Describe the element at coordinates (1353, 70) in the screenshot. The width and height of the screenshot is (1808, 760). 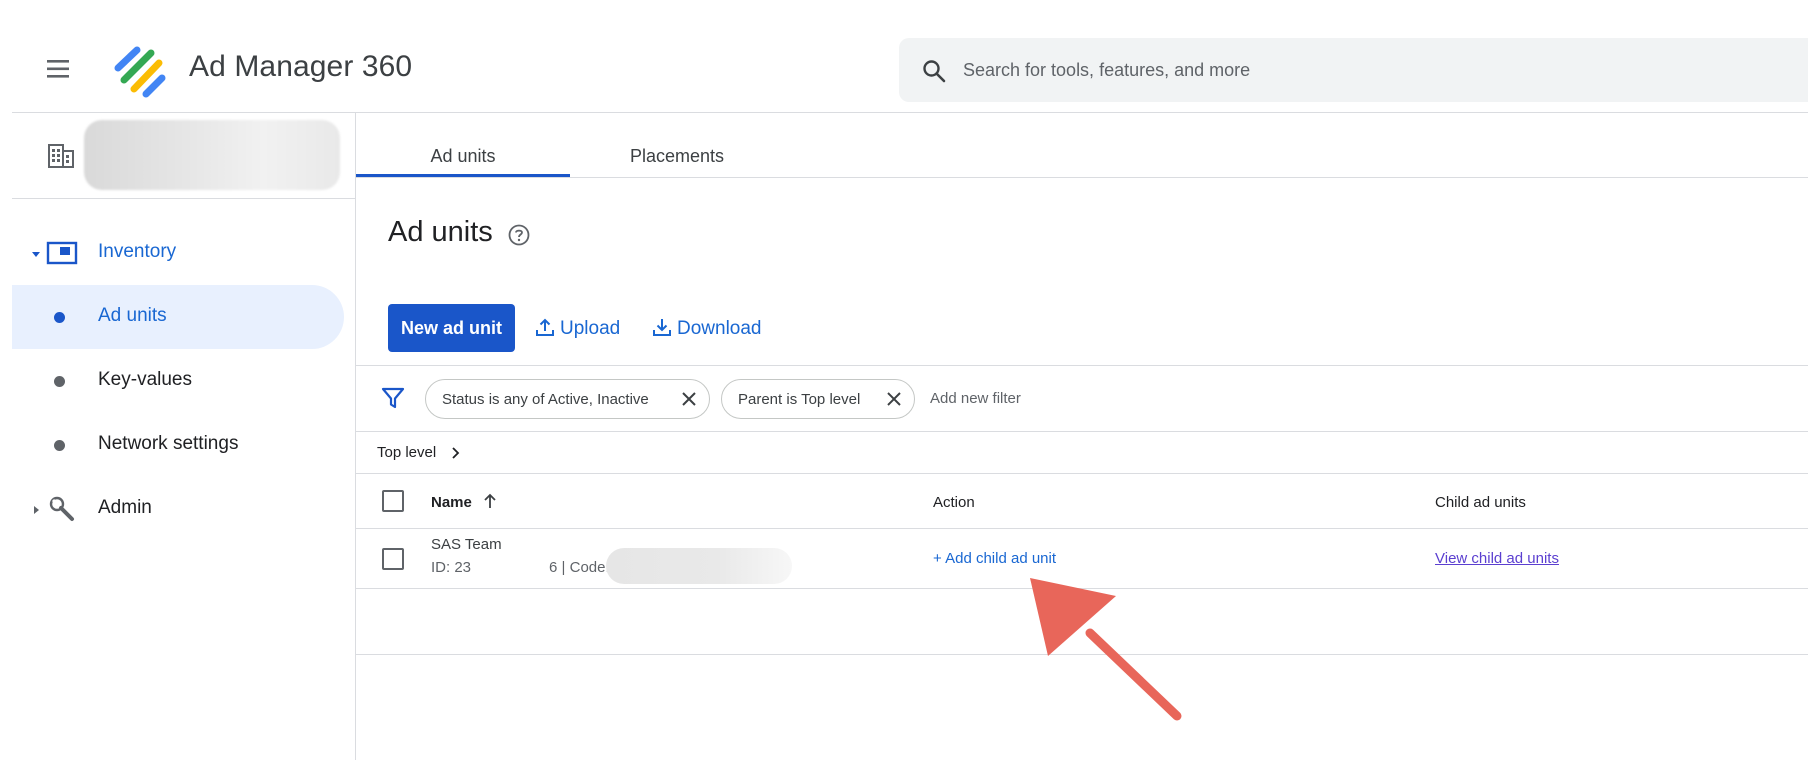
I see `search-bar: Search for tools, features, and more` at that location.